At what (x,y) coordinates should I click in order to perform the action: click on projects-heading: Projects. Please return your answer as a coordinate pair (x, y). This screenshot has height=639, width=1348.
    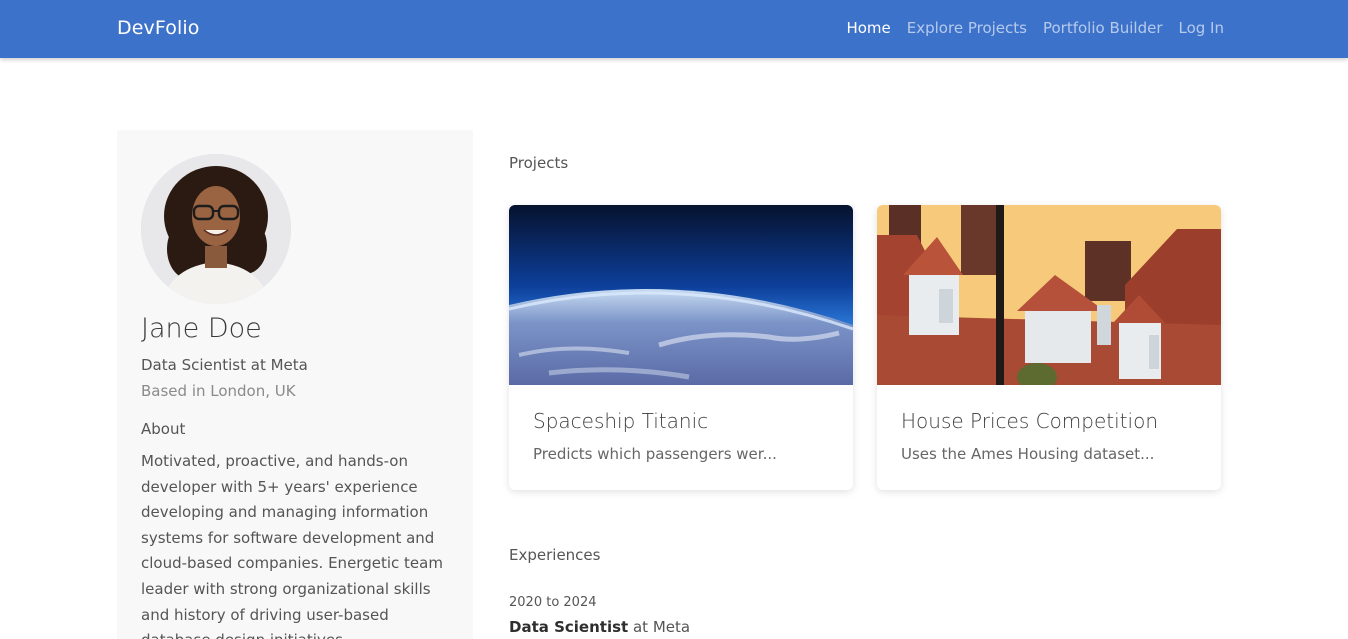
    Looking at the image, I should click on (539, 163).